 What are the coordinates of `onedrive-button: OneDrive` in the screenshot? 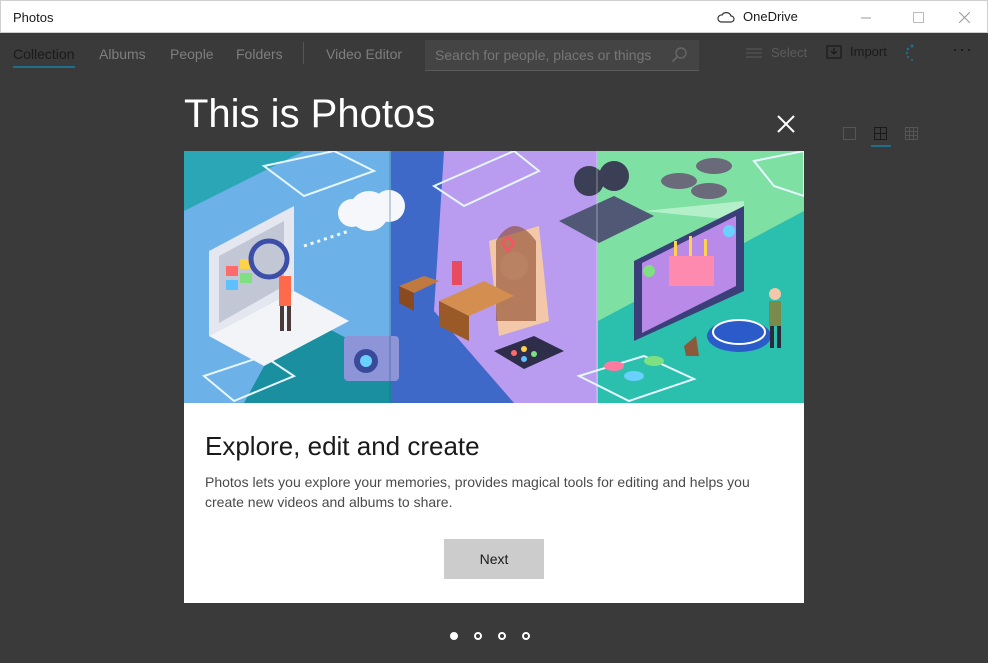 It's located at (757, 16).